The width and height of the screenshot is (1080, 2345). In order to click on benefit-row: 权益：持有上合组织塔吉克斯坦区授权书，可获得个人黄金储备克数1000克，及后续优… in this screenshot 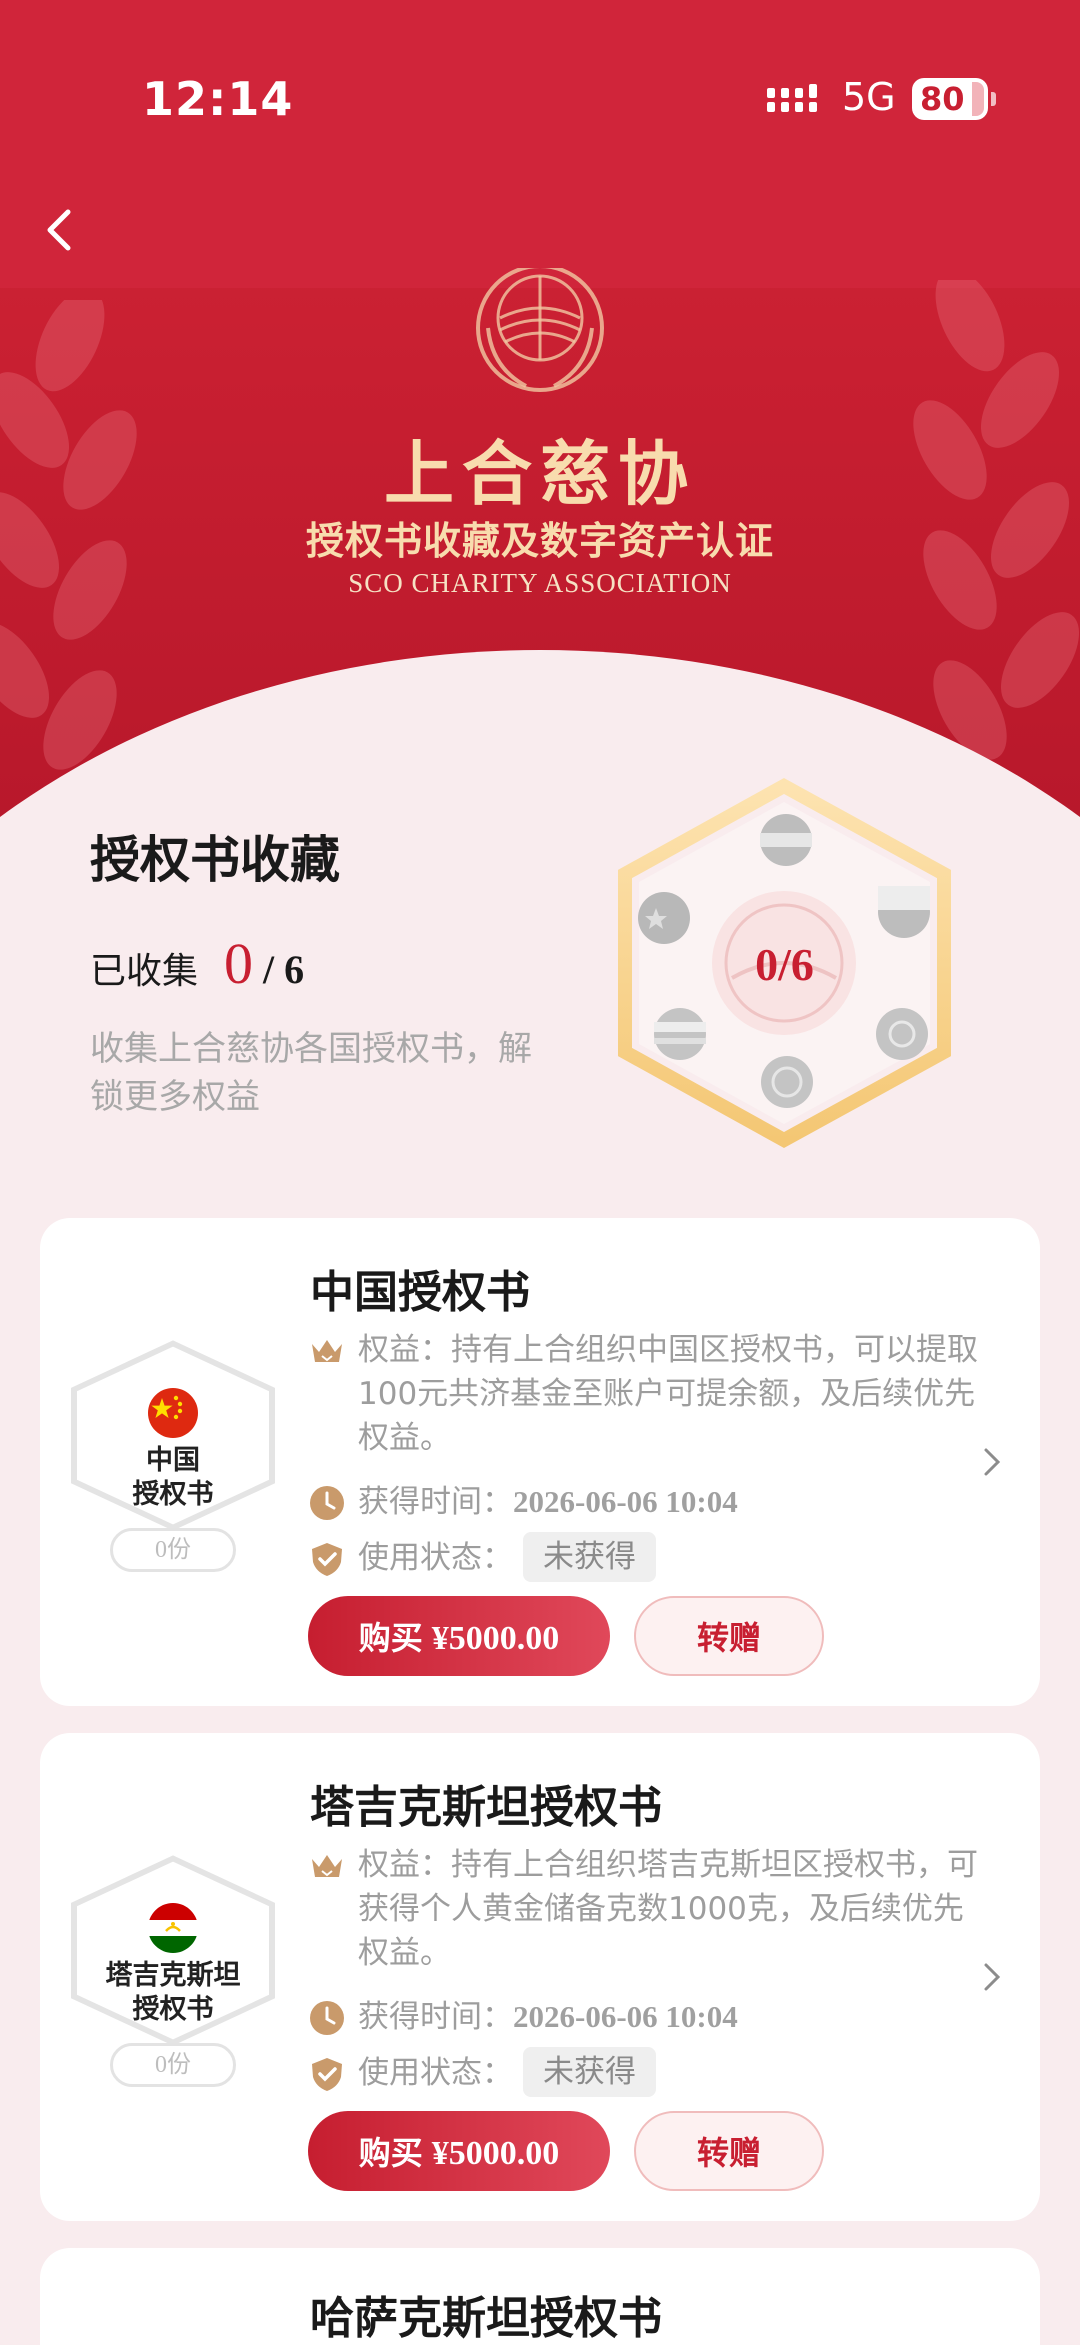, I will do `click(643, 1909)`.